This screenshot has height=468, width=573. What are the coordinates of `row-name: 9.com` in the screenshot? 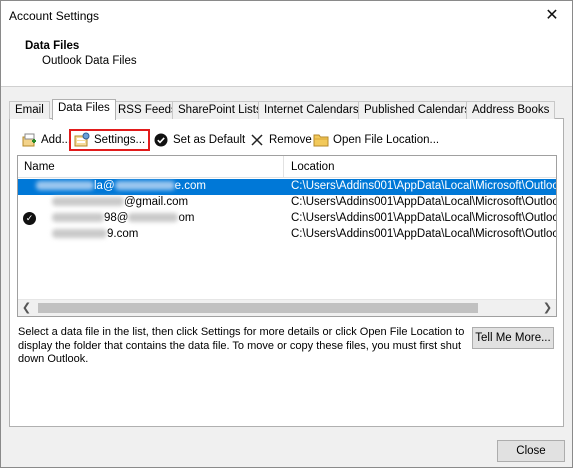 It's located at (95, 234).